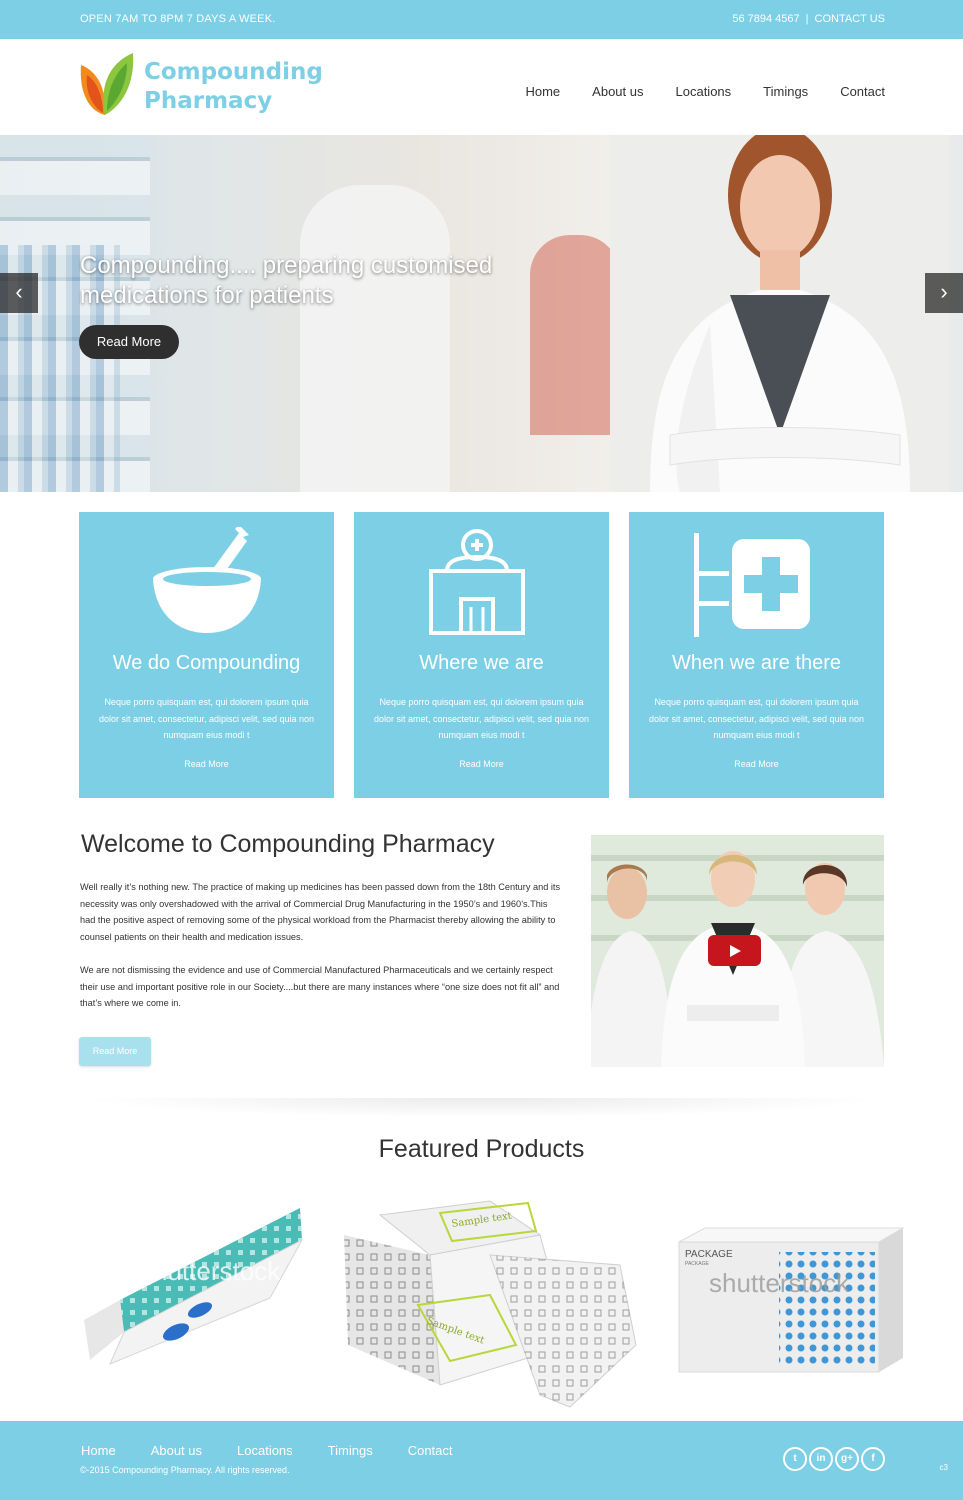 This screenshot has width=963, height=1500. Describe the element at coordinates (206, 663) in the screenshot. I see `feature-title: We do Compounding` at that location.